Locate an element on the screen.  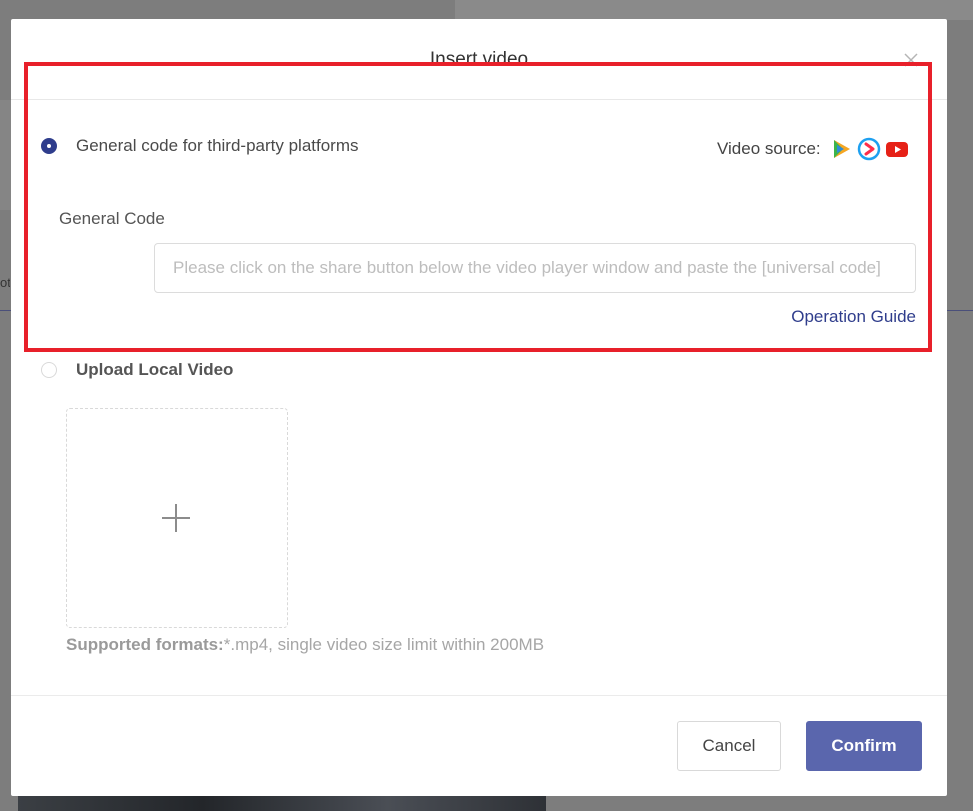
close-icon is located at coordinates (911, 60).